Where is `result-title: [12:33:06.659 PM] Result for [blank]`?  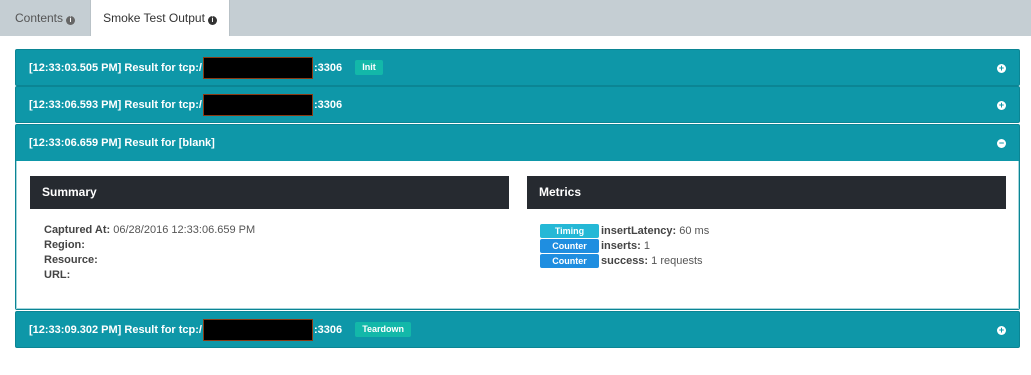
result-title: [12:33:06.659 PM] Result for [blank] is located at coordinates (122, 143).